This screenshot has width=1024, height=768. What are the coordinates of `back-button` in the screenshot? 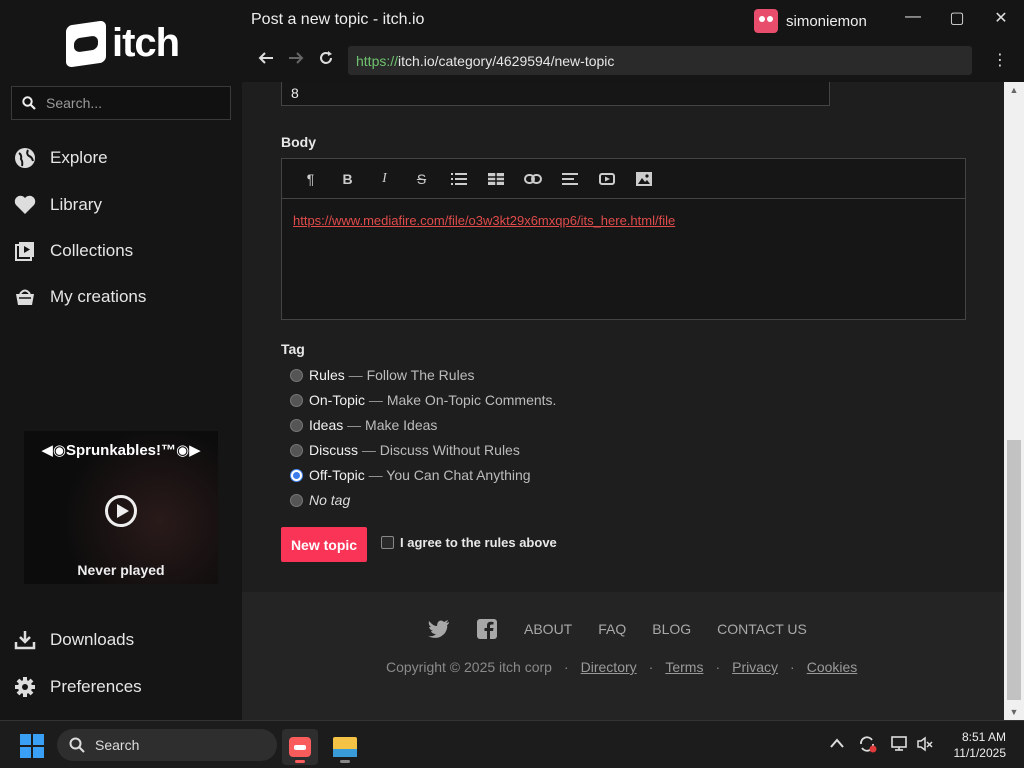 It's located at (266, 61).